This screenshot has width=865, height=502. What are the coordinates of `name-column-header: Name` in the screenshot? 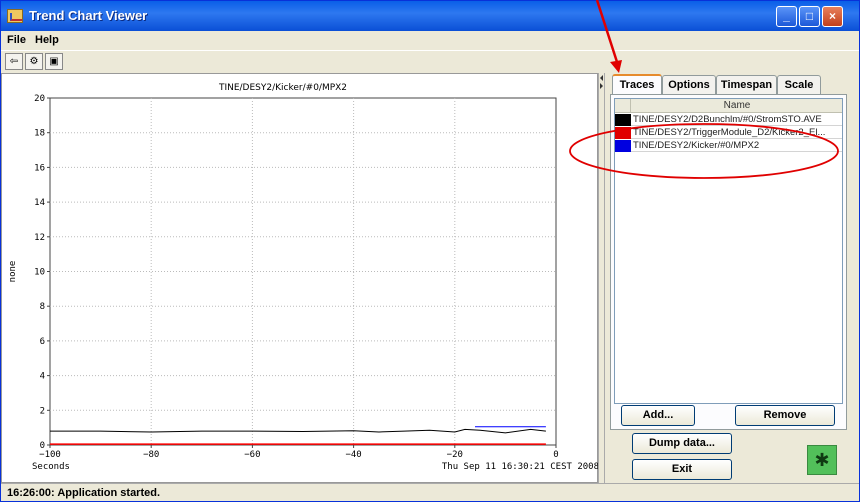 It's located at (737, 105).